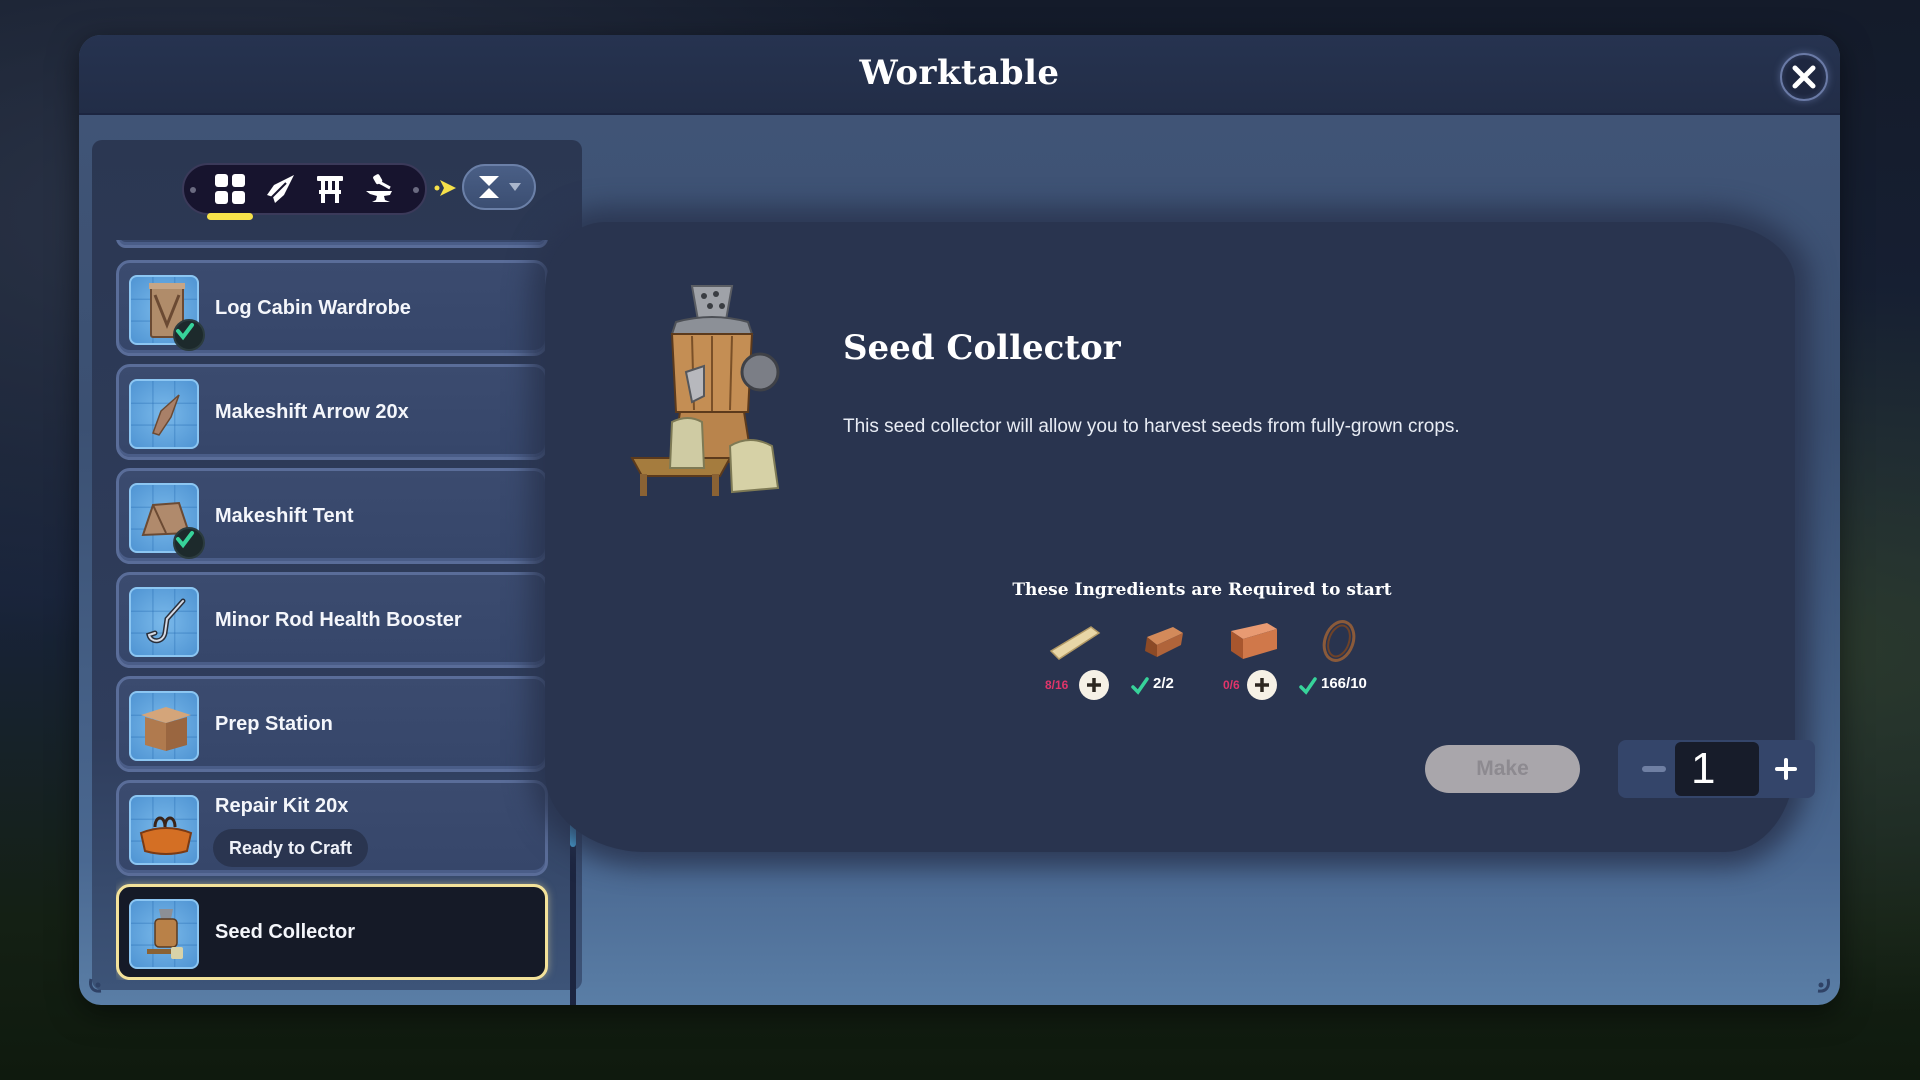  Describe the element at coordinates (705, 390) in the screenshot. I see `seed-collector-image` at that location.